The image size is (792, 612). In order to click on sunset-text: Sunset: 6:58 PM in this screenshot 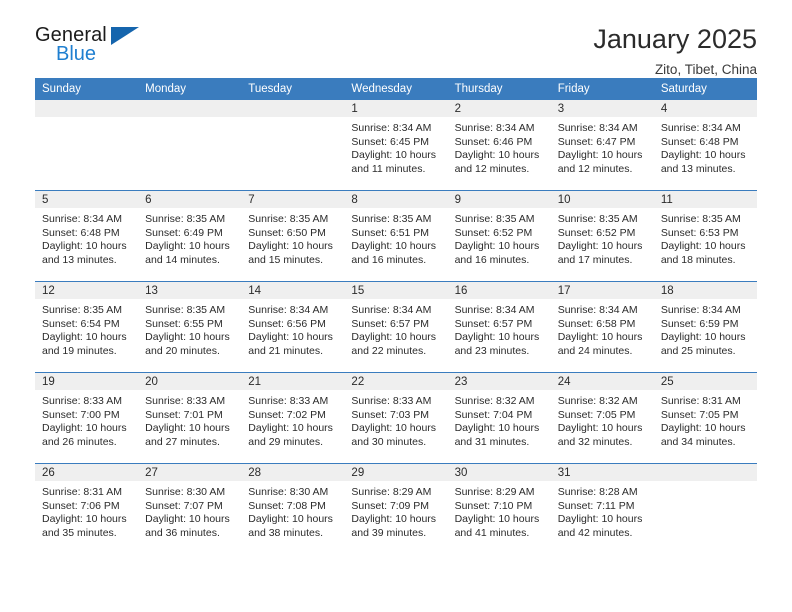, I will do `click(596, 323)`.